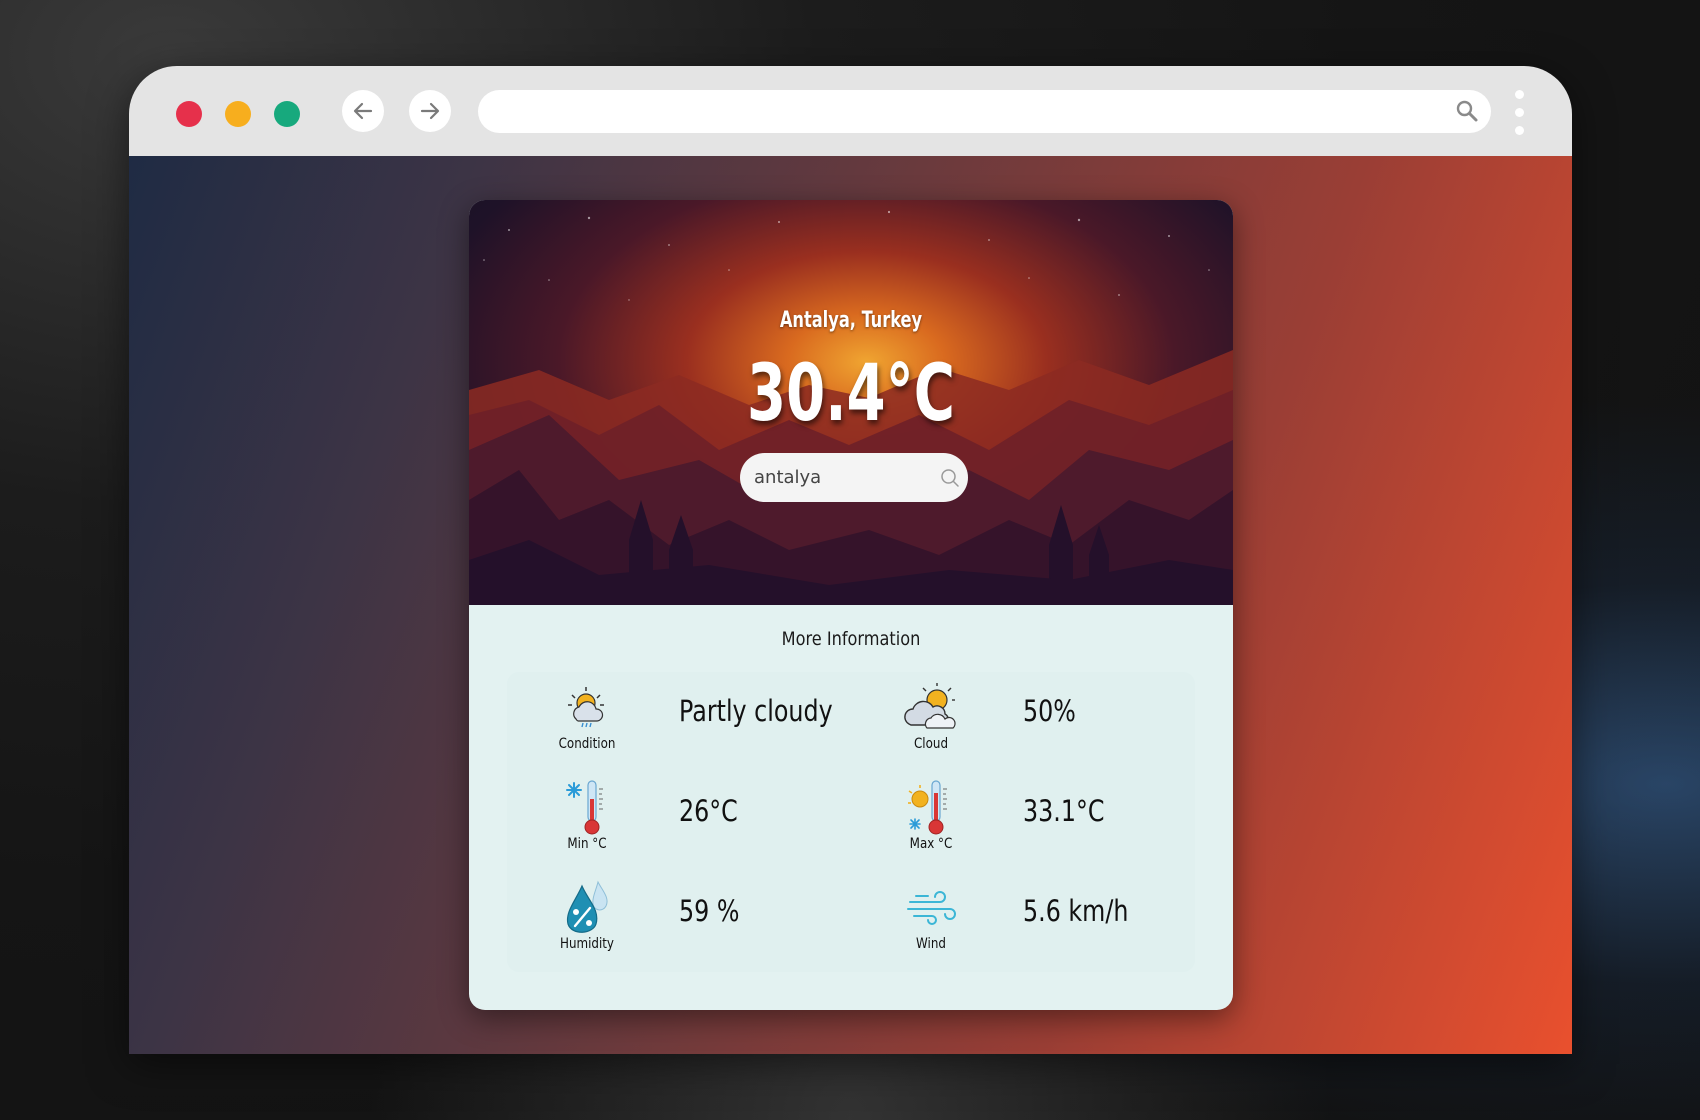  I want to click on detail-max-label: Max °C, so click(931, 844).